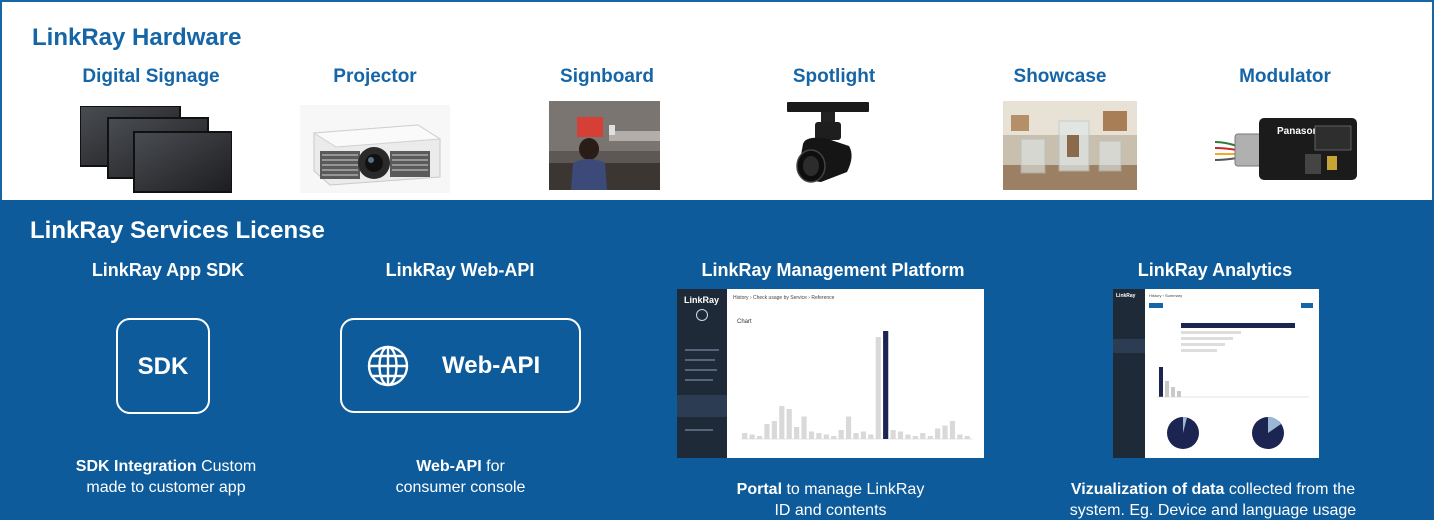 This screenshot has width=1434, height=520. Describe the element at coordinates (702, 315) in the screenshot. I see `portal-avatar` at that location.